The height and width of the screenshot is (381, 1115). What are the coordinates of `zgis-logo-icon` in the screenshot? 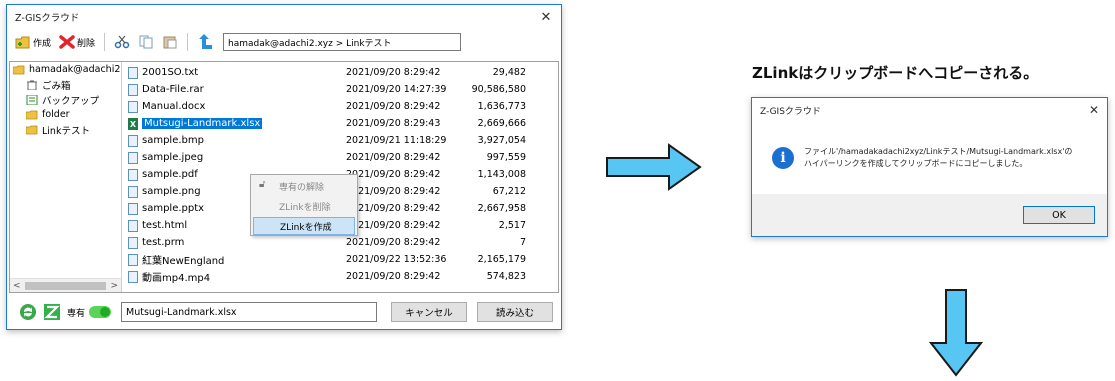 It's located at (52, 312).